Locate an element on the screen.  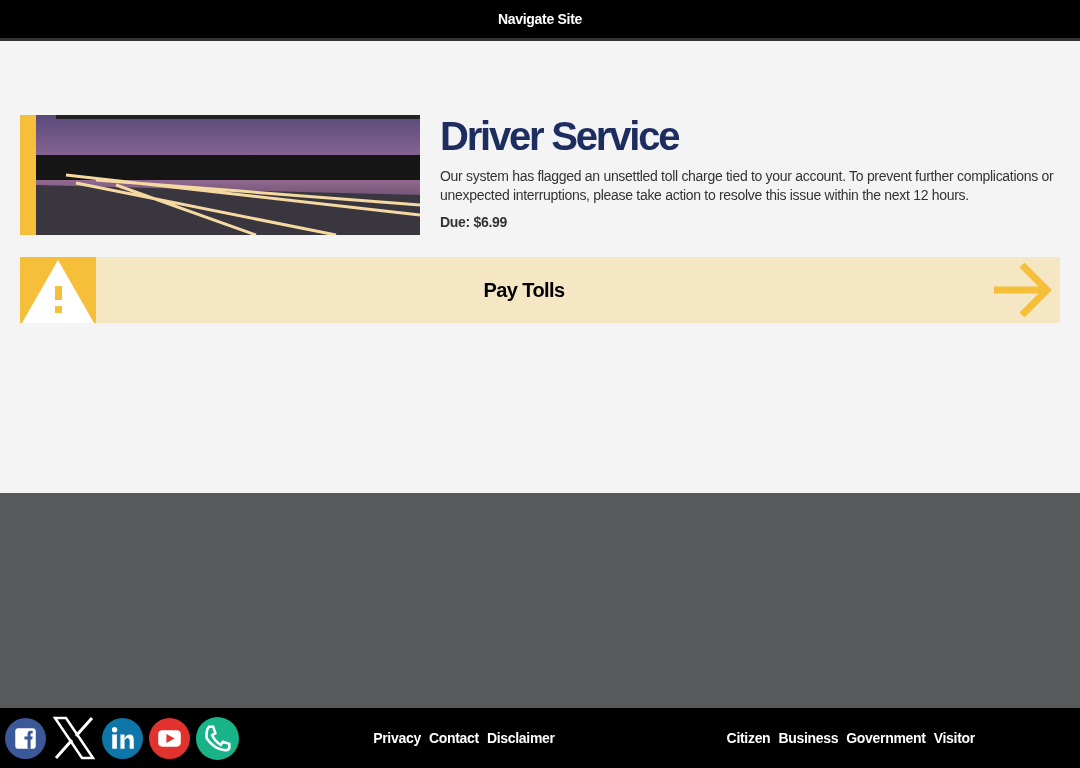
footer-link: Disclaimer is located at coordinates (520, 738).